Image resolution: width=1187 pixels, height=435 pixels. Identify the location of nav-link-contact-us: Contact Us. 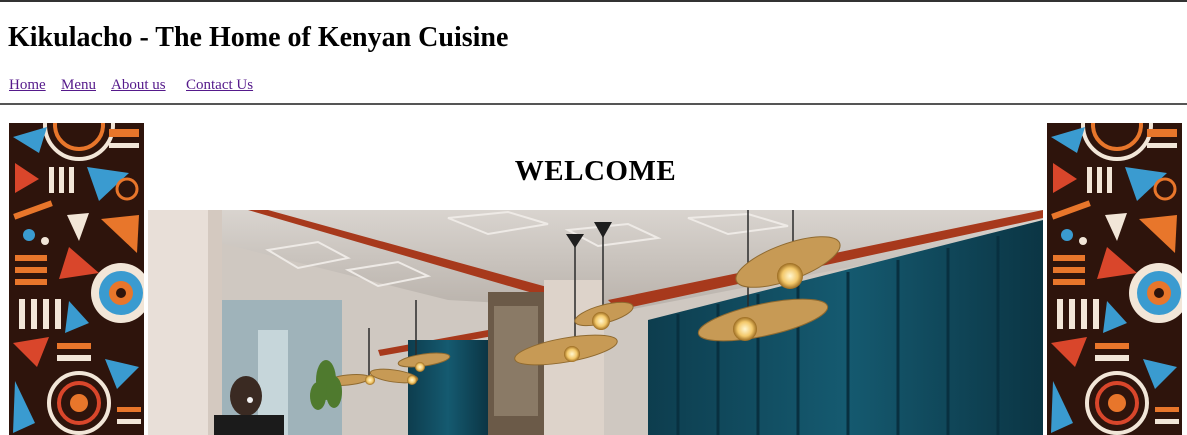
(219, 85).